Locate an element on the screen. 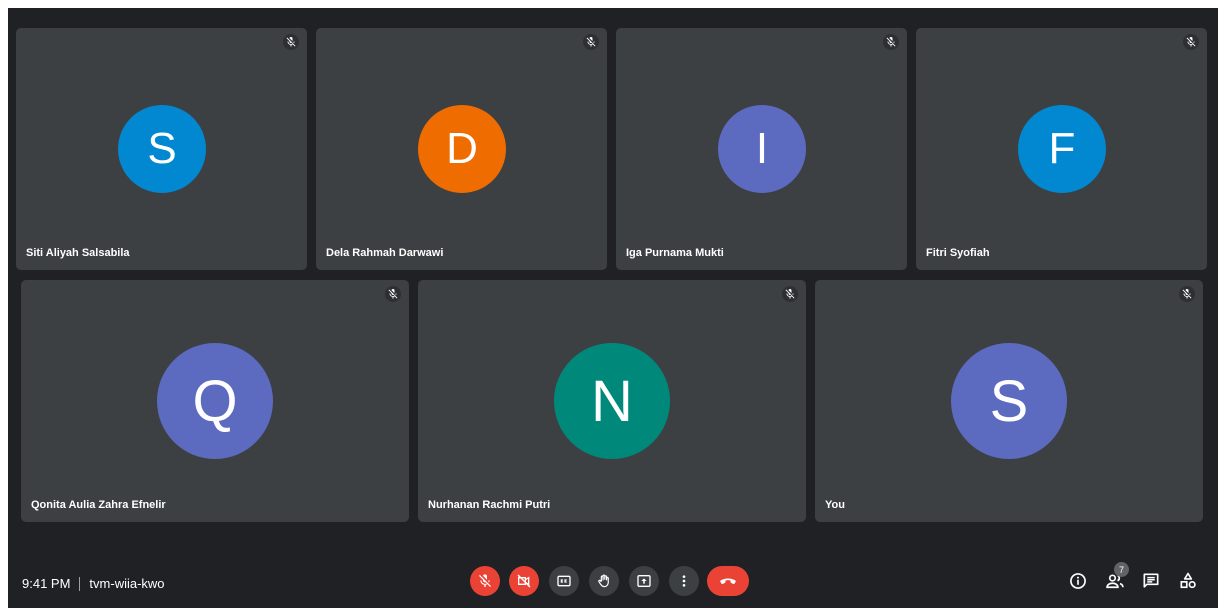 The height and width of the screenshot is (608, 1218). raise-hand-icon is located at coordinates (603, 581).